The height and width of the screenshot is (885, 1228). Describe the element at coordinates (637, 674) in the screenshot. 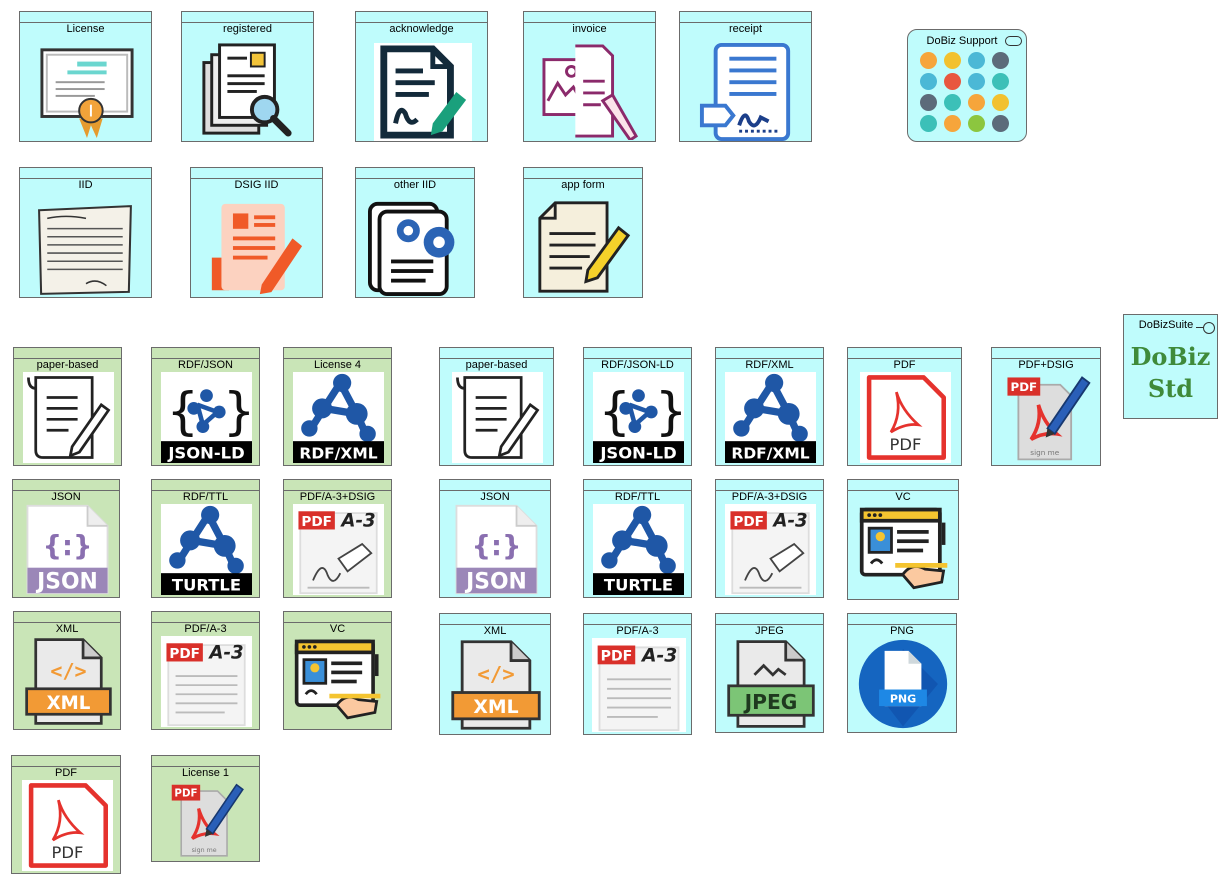

I see `cyan-node-pdf-a-3: PDF/A-3 PDF A-3` at that location.